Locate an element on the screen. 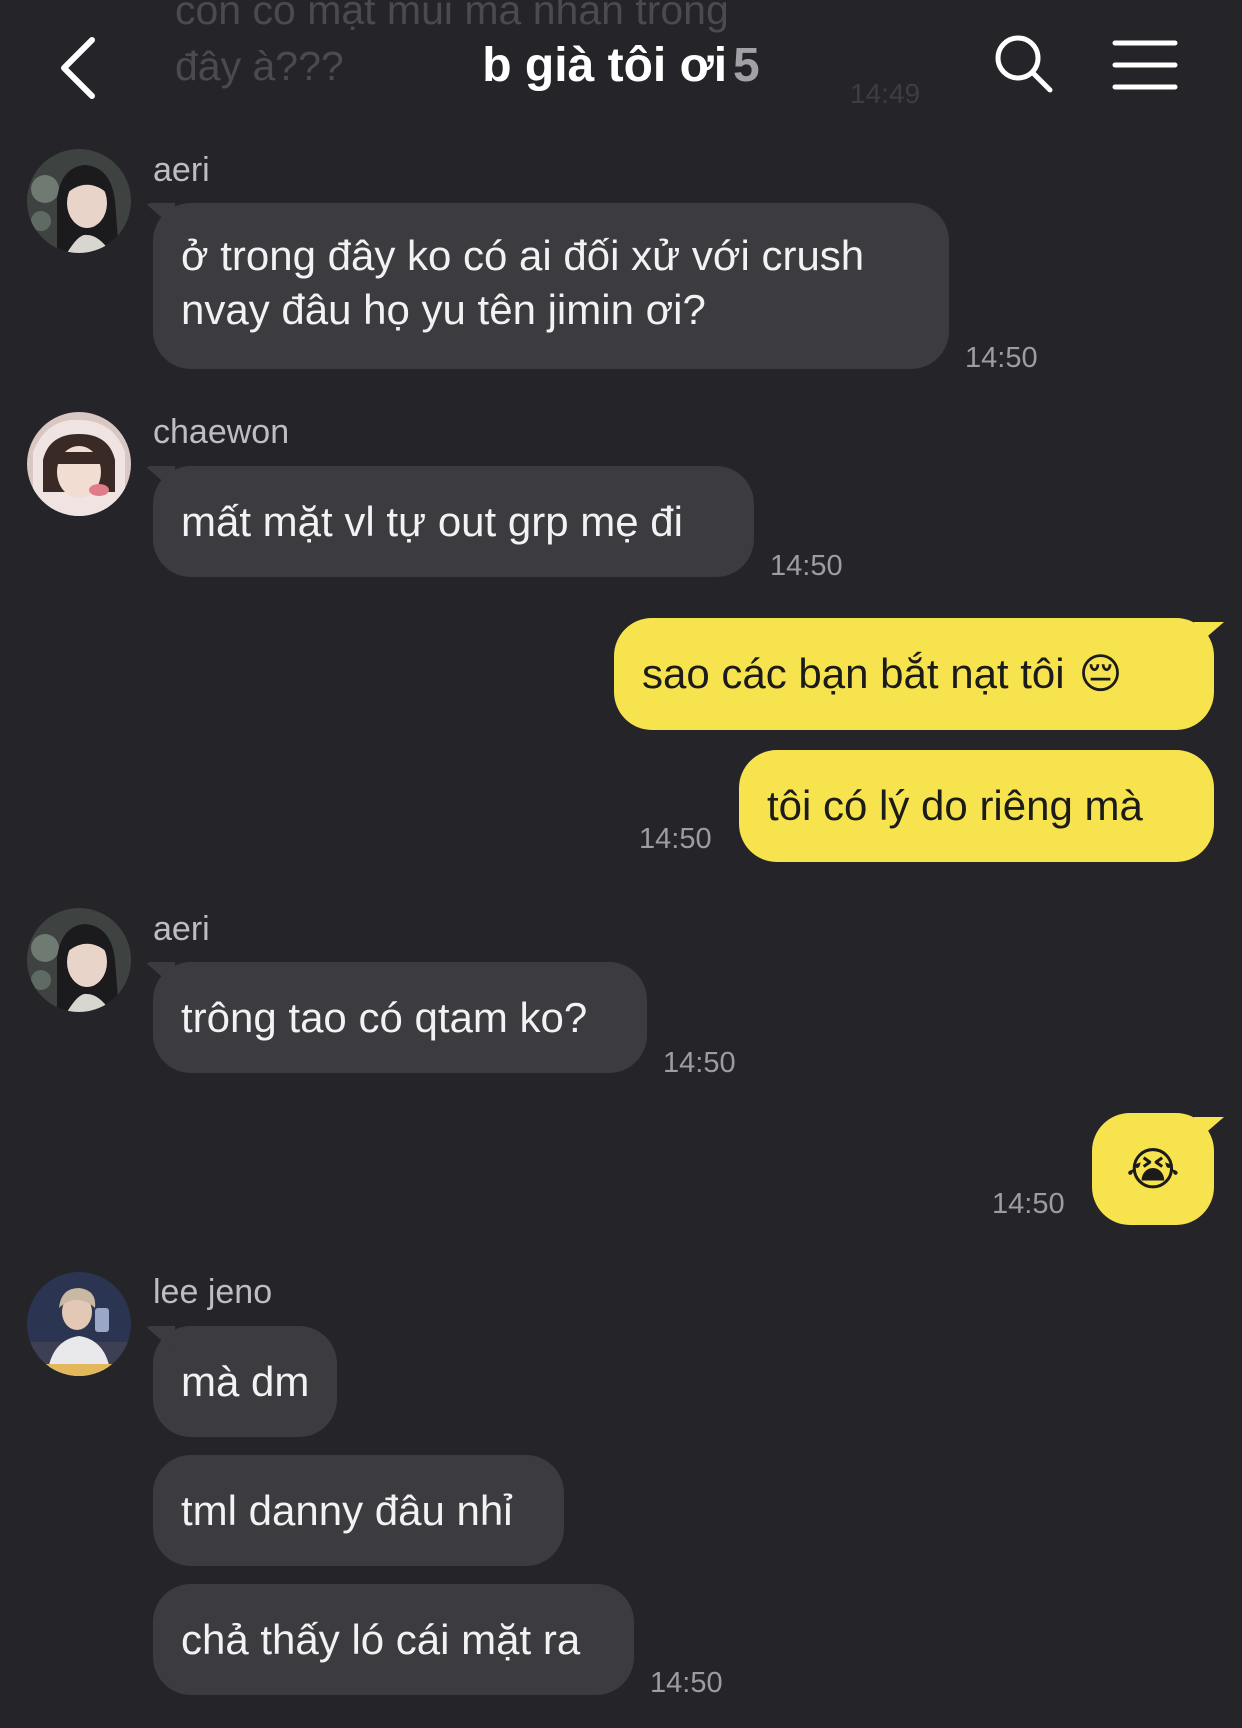  message-text: tôi có lý do riêng mà is located at coordinates (955, 805).